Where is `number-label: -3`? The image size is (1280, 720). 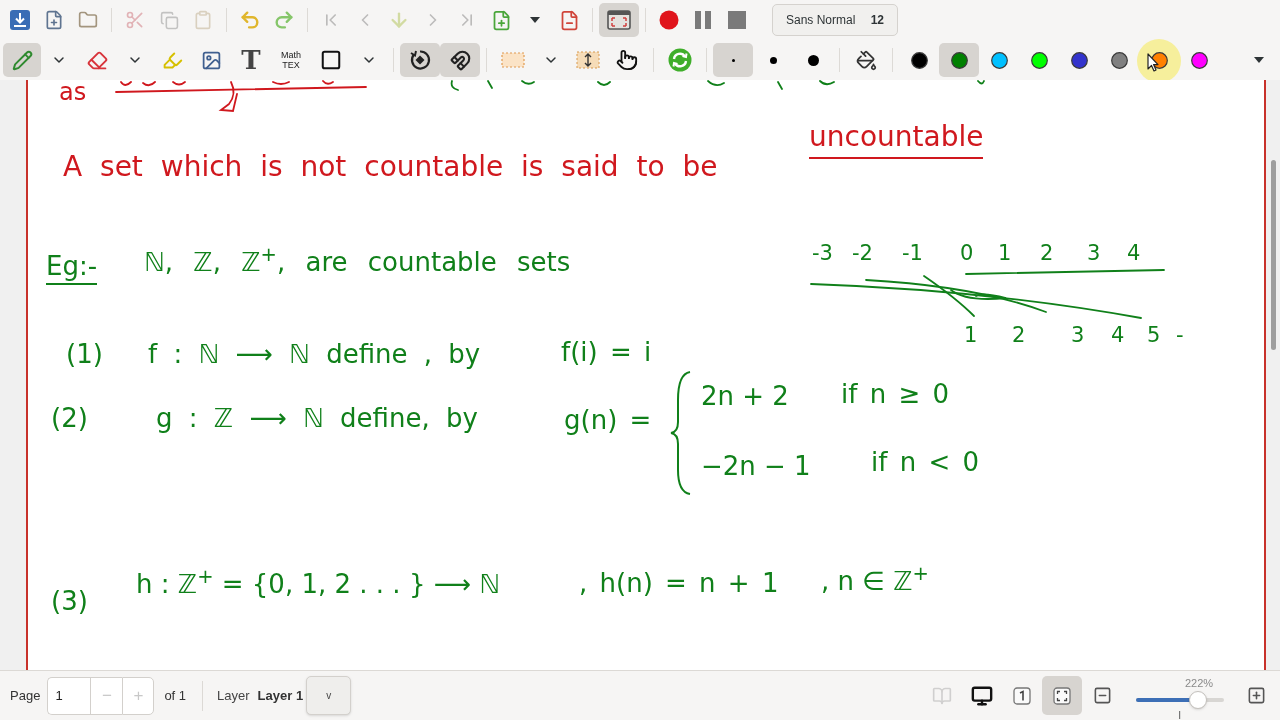
number-label: -3 is located at coordinates (822, 253).